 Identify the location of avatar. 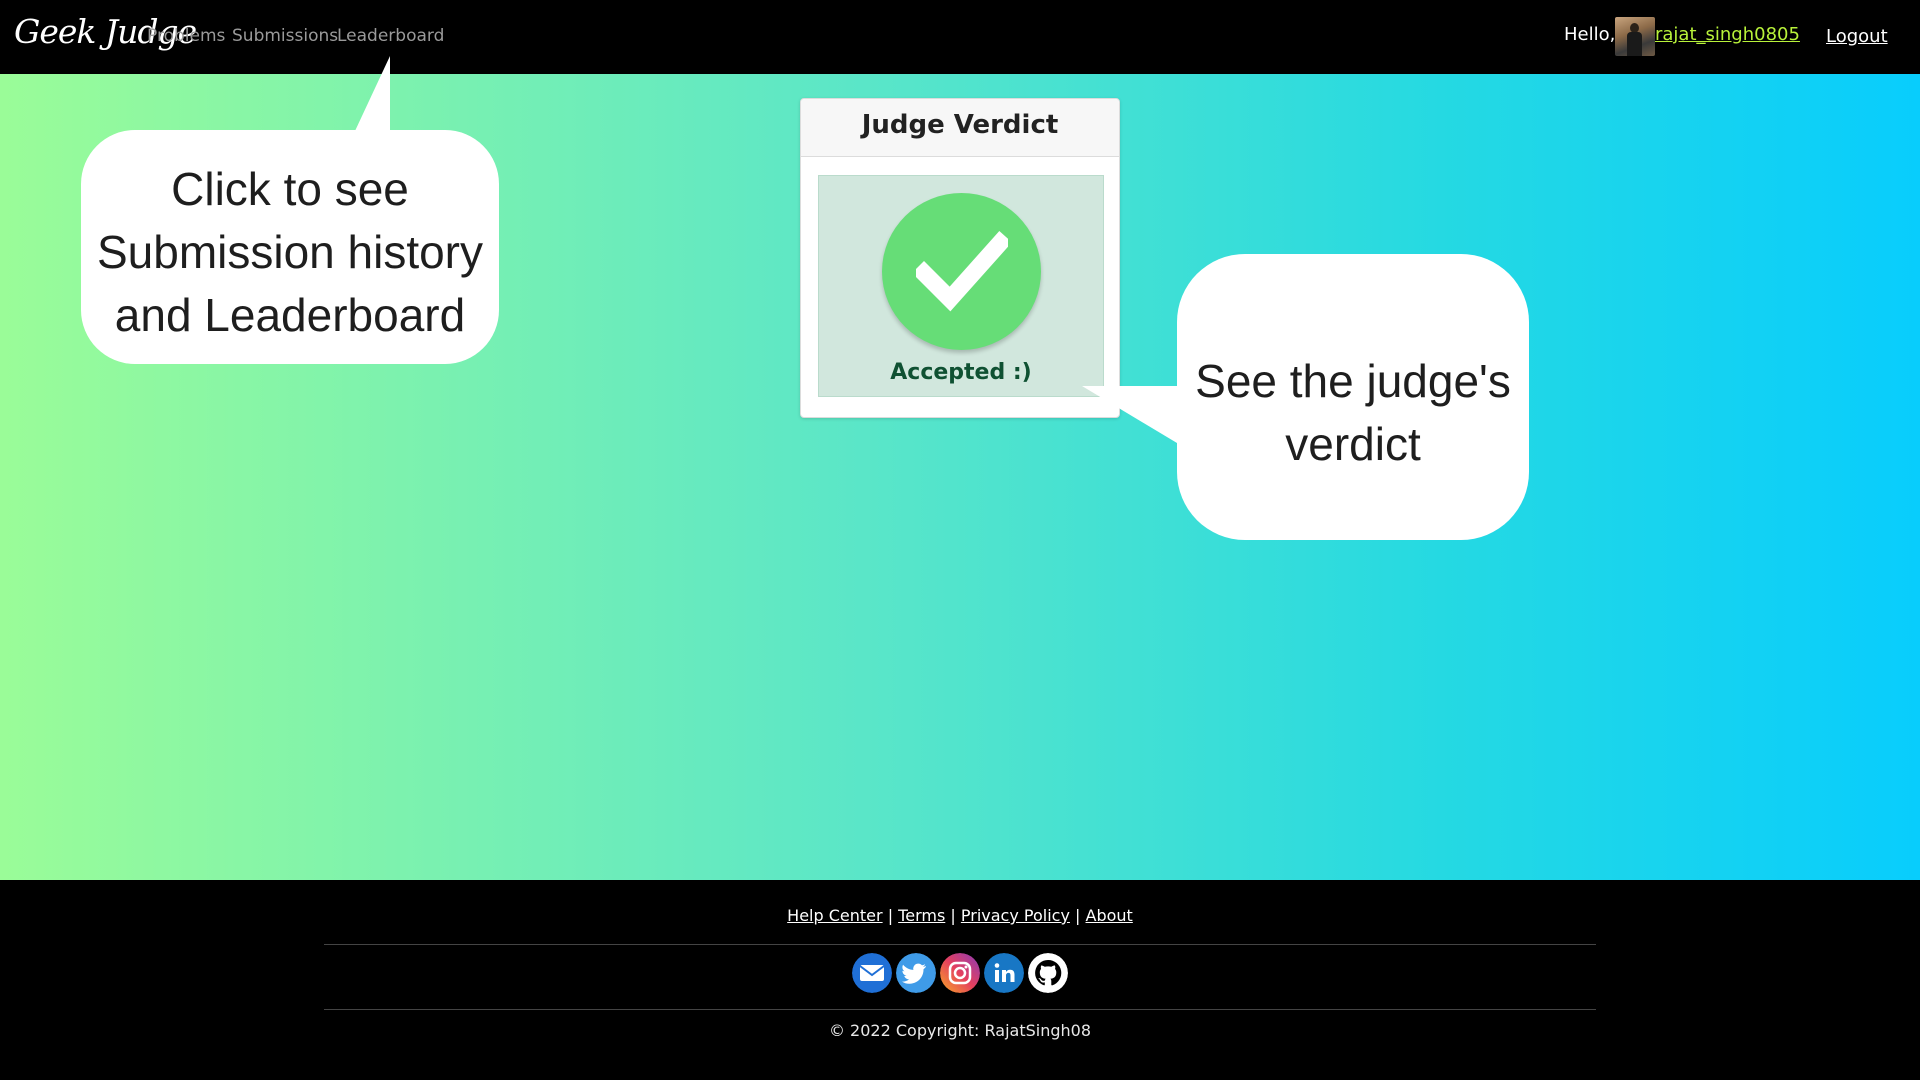
(1635, 36).